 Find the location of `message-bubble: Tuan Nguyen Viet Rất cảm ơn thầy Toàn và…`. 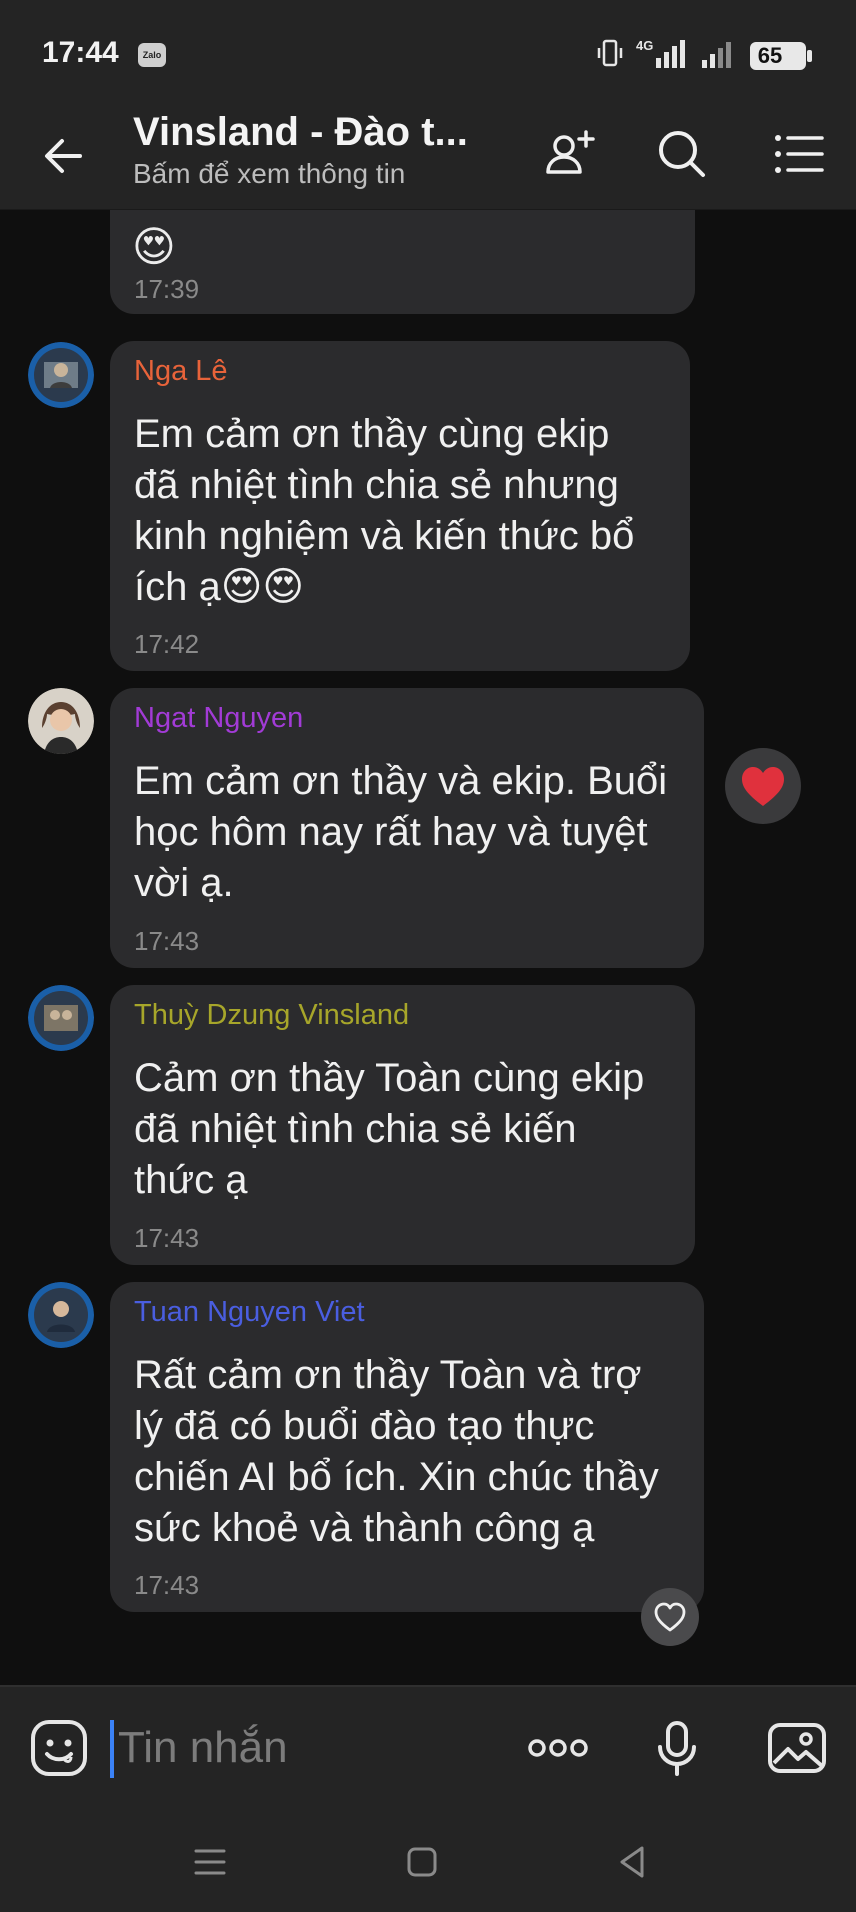

message-bubble: Tuan Nguyen Viet Rất cảm ơn thầy Toàn và… is located at coordinates (407, 1447).